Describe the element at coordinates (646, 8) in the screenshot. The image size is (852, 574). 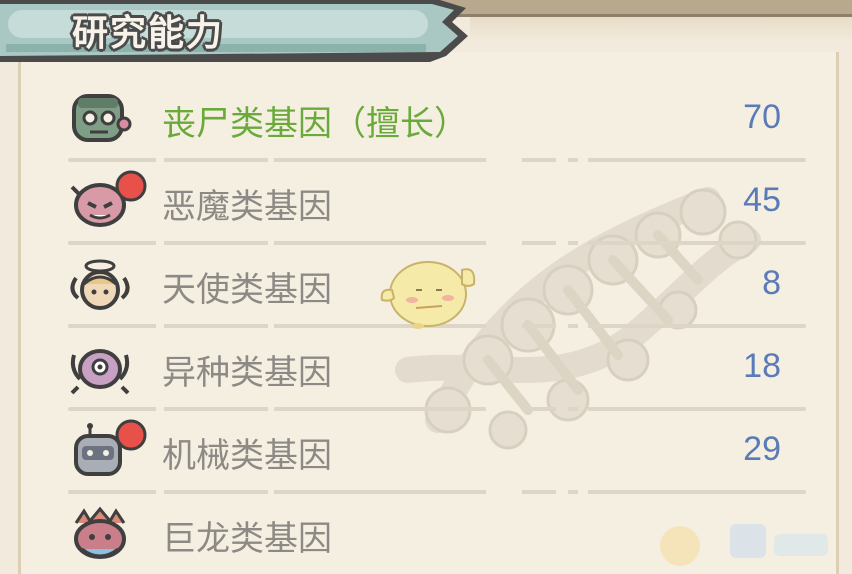
I see `wood-frame-bar` at that location.